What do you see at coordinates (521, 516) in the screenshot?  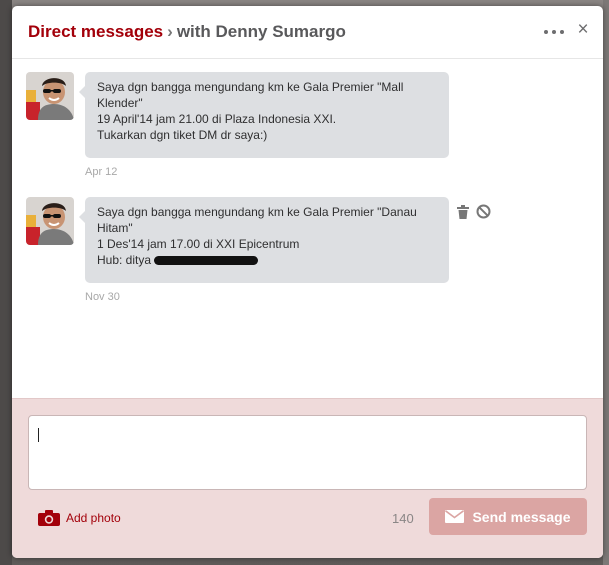 I see `send-message-label: Send message` at bounding box center [521, 516].